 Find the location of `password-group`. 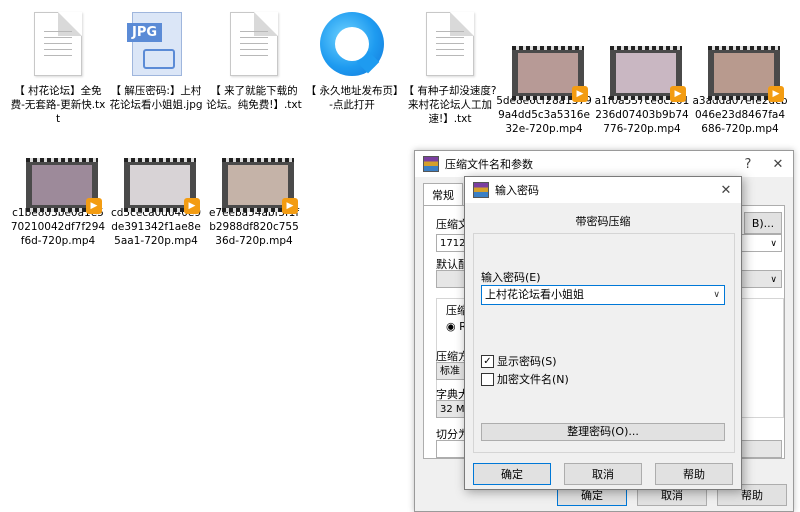

password-group is located at coordinates (604, 343).